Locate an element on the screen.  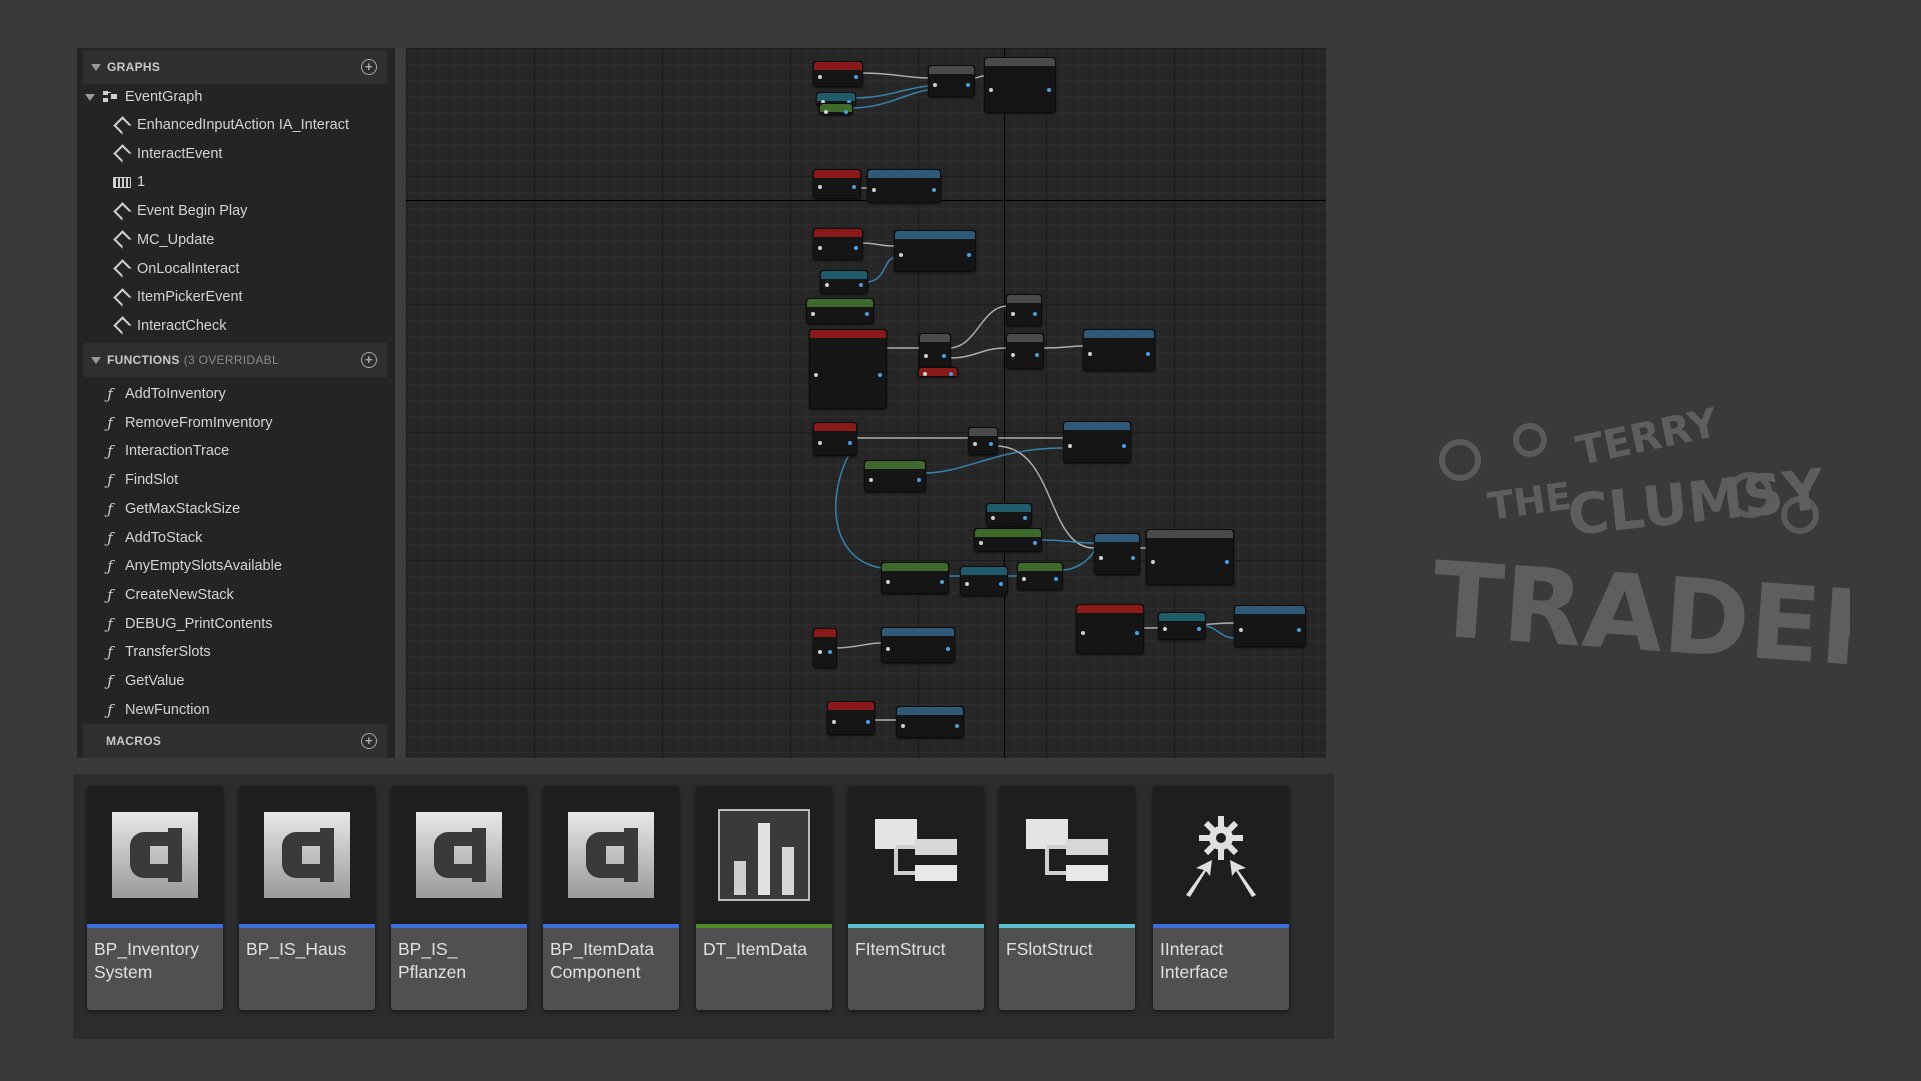
tree-item-label: 1 is located at coordinates (141, 182).